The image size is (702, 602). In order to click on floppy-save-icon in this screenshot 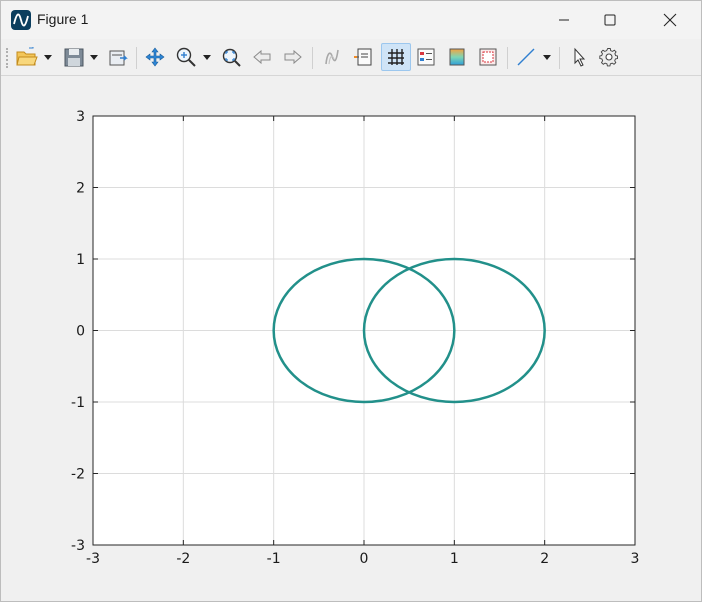, I will do `click(74, 57)`.